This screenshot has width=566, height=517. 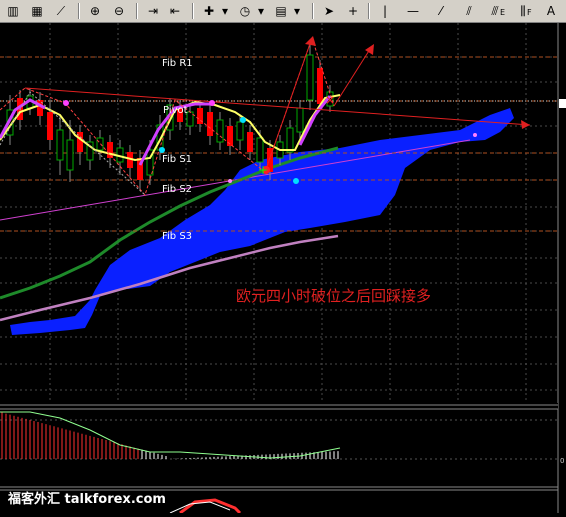 What do you see at coordinates (562, 461) in the screenshot?
I see `macd-zero-label: 0` at bounding box center [562, 461].